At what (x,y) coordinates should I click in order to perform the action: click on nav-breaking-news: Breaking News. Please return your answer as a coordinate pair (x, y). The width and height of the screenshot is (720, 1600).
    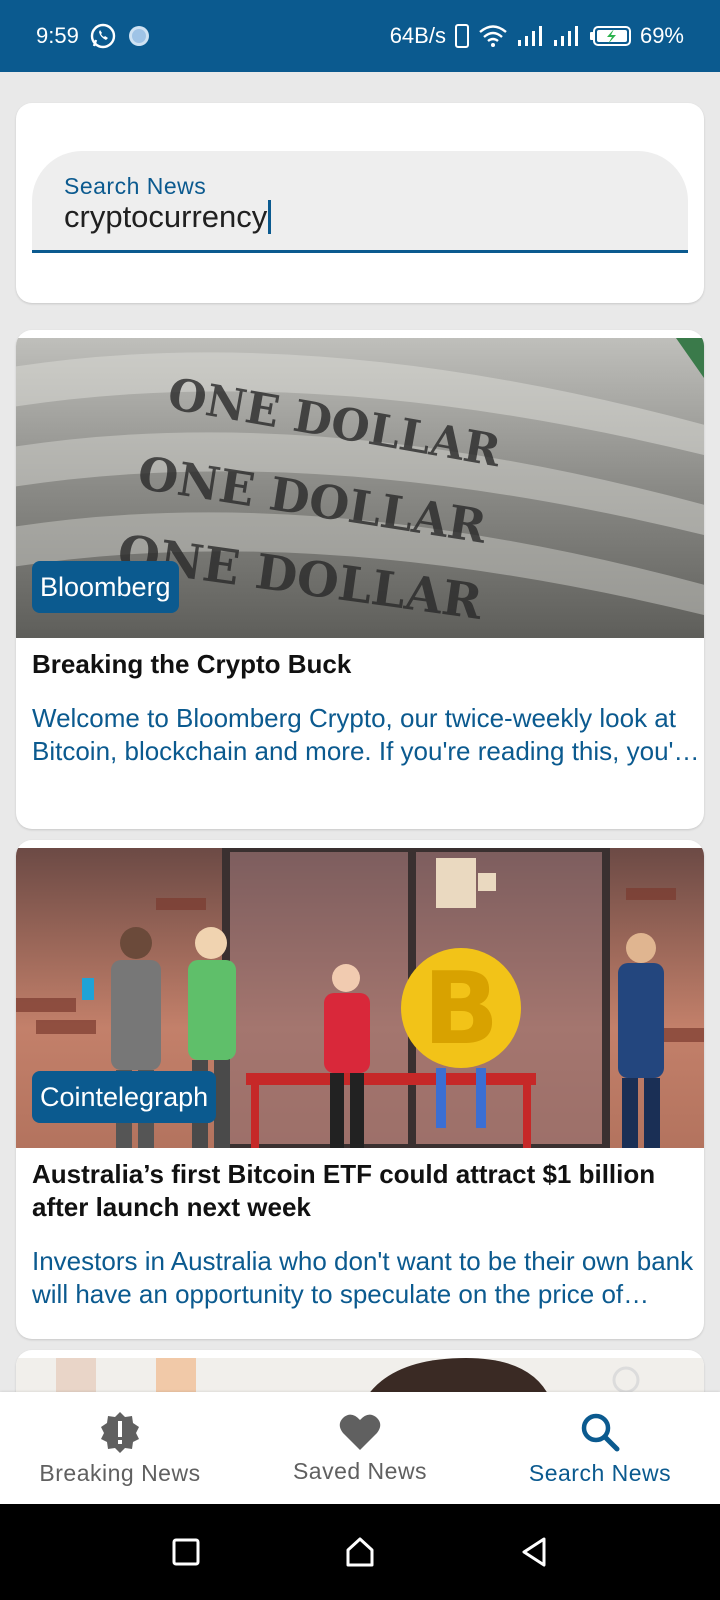
    Looking at the image, I should click on (120, 1448).